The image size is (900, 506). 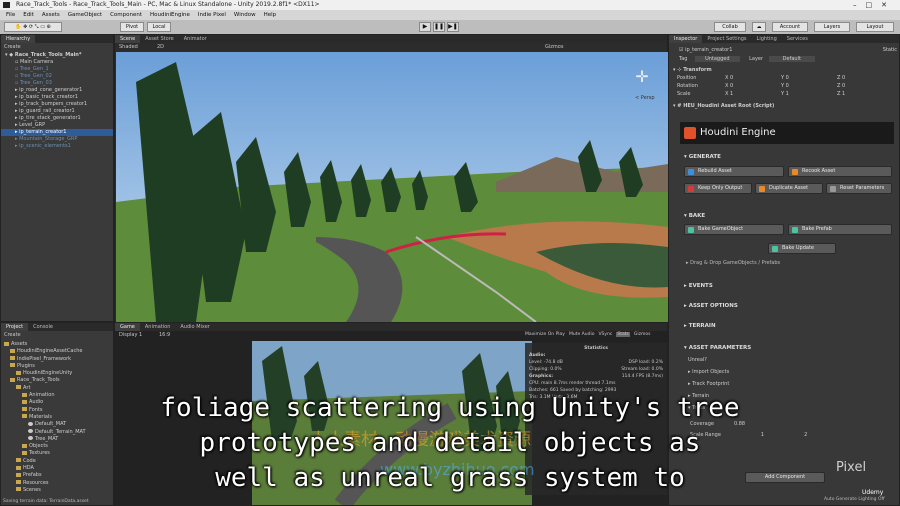 What do you see at coordinates (809, 86) in the screenshot?
I see `rotation-y-field: Y 0` at bounding box center [809, 86].